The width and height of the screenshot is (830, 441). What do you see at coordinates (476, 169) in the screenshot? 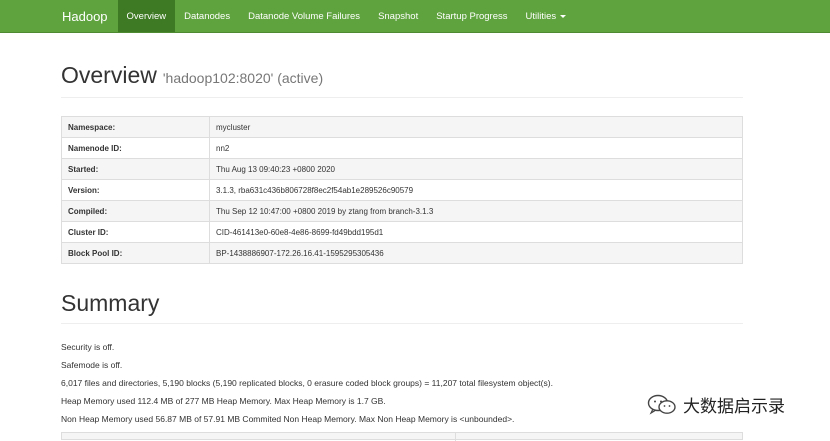
I see `row-value: Thu Aug 13 09:40:23 +0800 2020` at bounding box center [476, 169].